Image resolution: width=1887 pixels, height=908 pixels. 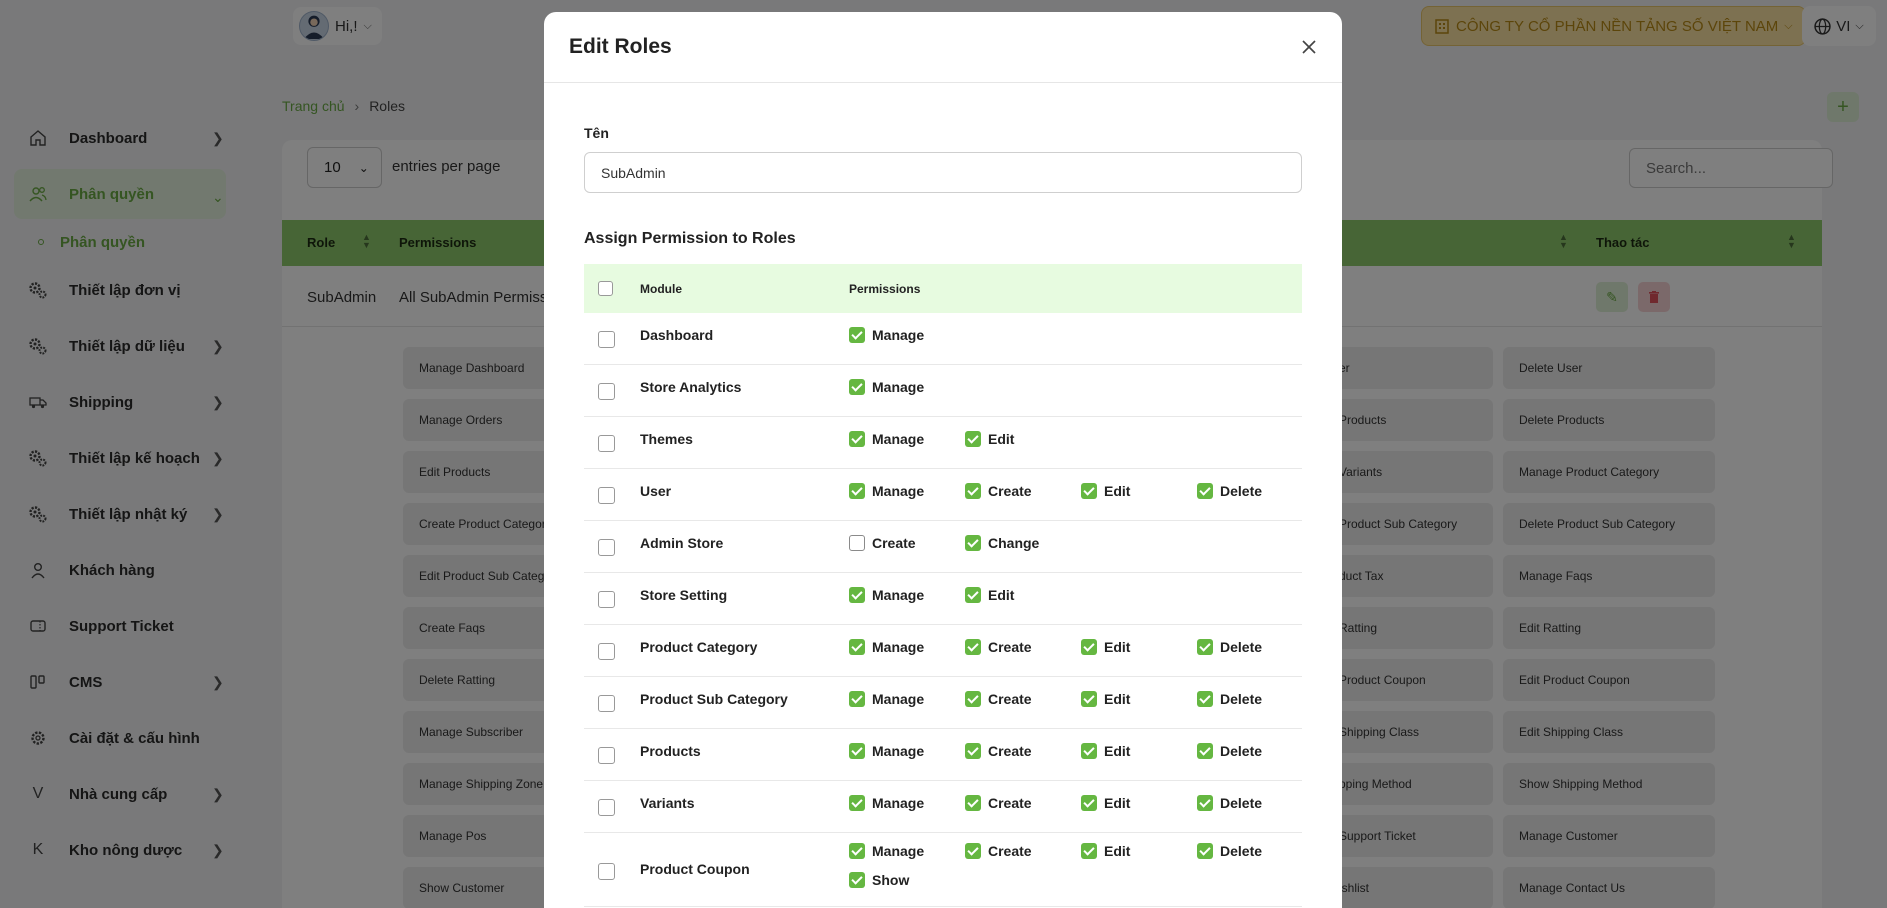 I want to click on permission-change: Change, so click(x=1002, y=543).